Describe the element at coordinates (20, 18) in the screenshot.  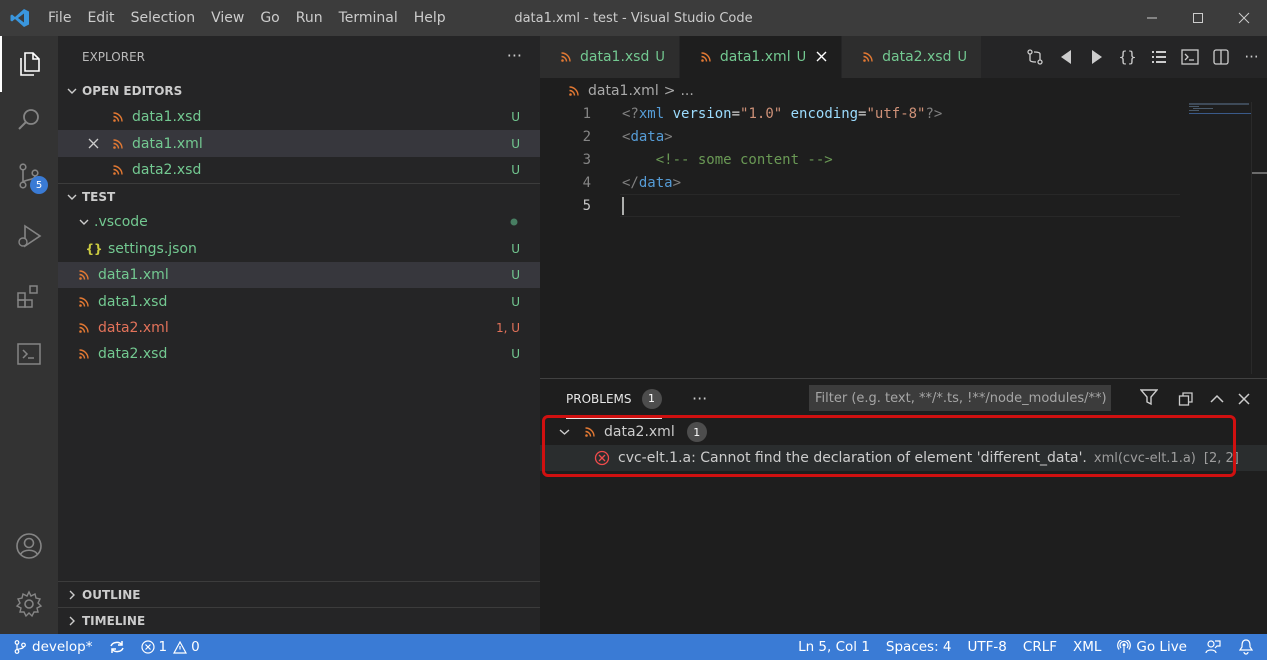
I see `vscode-logo-icon` at that location.